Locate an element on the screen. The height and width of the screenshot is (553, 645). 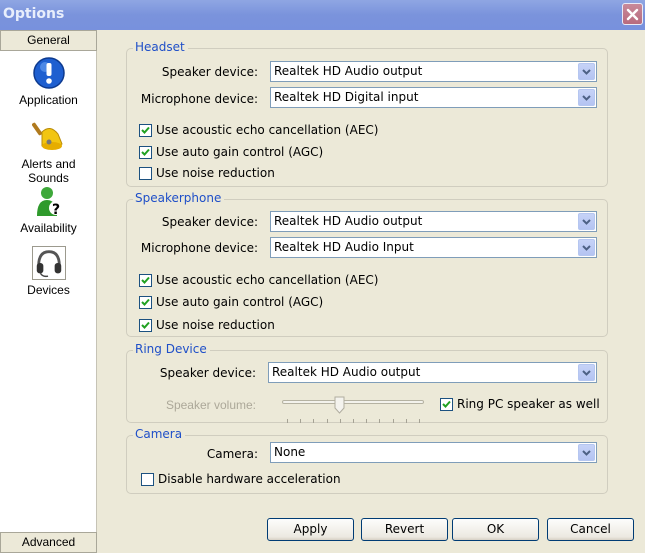
speakerphone-title: Speakerphone is located at coordinates (179, 198).